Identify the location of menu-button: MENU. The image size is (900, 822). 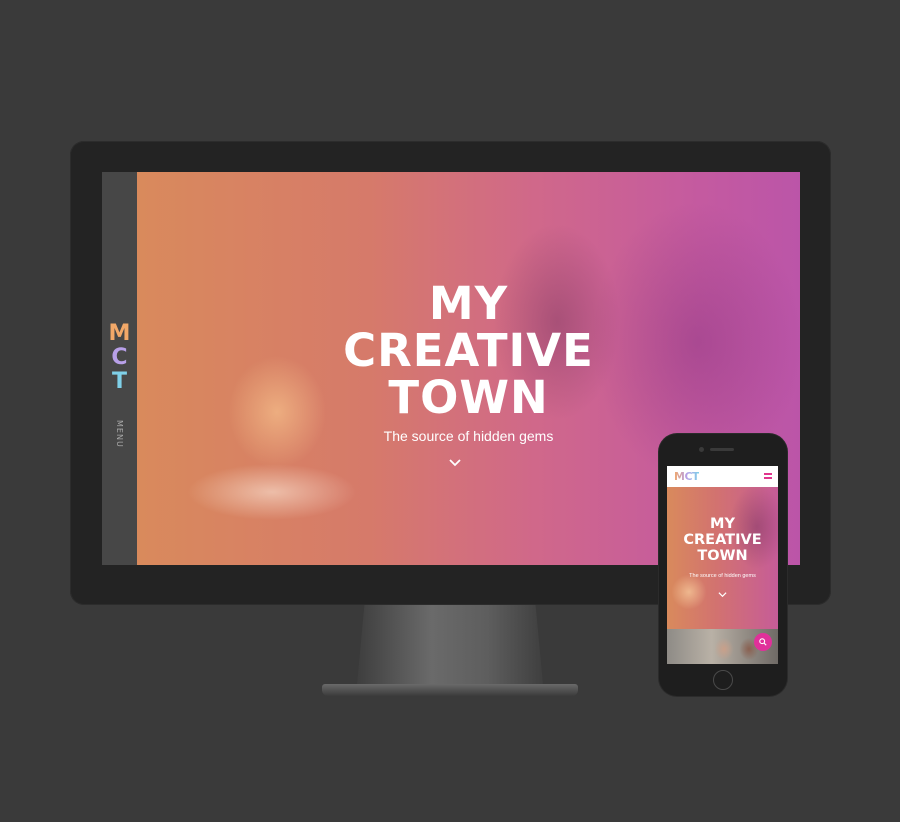
(119, 434).